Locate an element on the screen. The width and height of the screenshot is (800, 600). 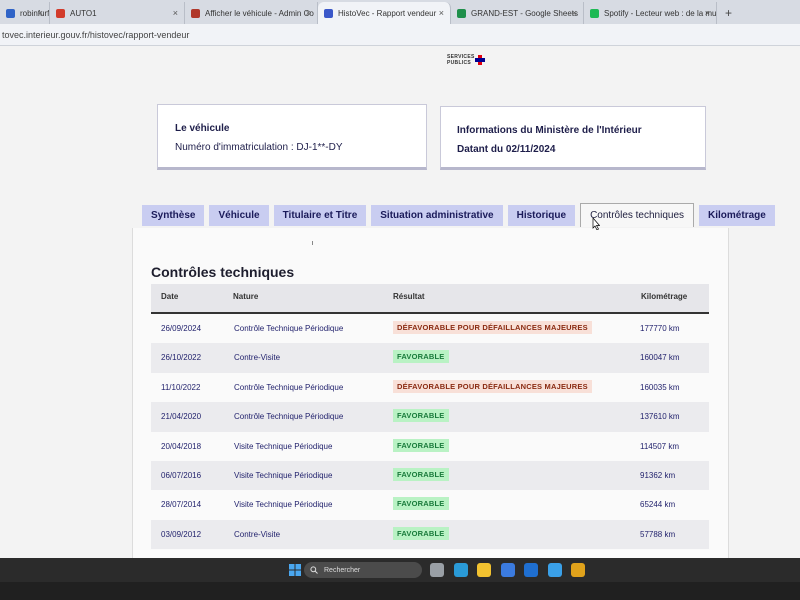
cell-km: 114507 km is located at coordinates (659, 446).